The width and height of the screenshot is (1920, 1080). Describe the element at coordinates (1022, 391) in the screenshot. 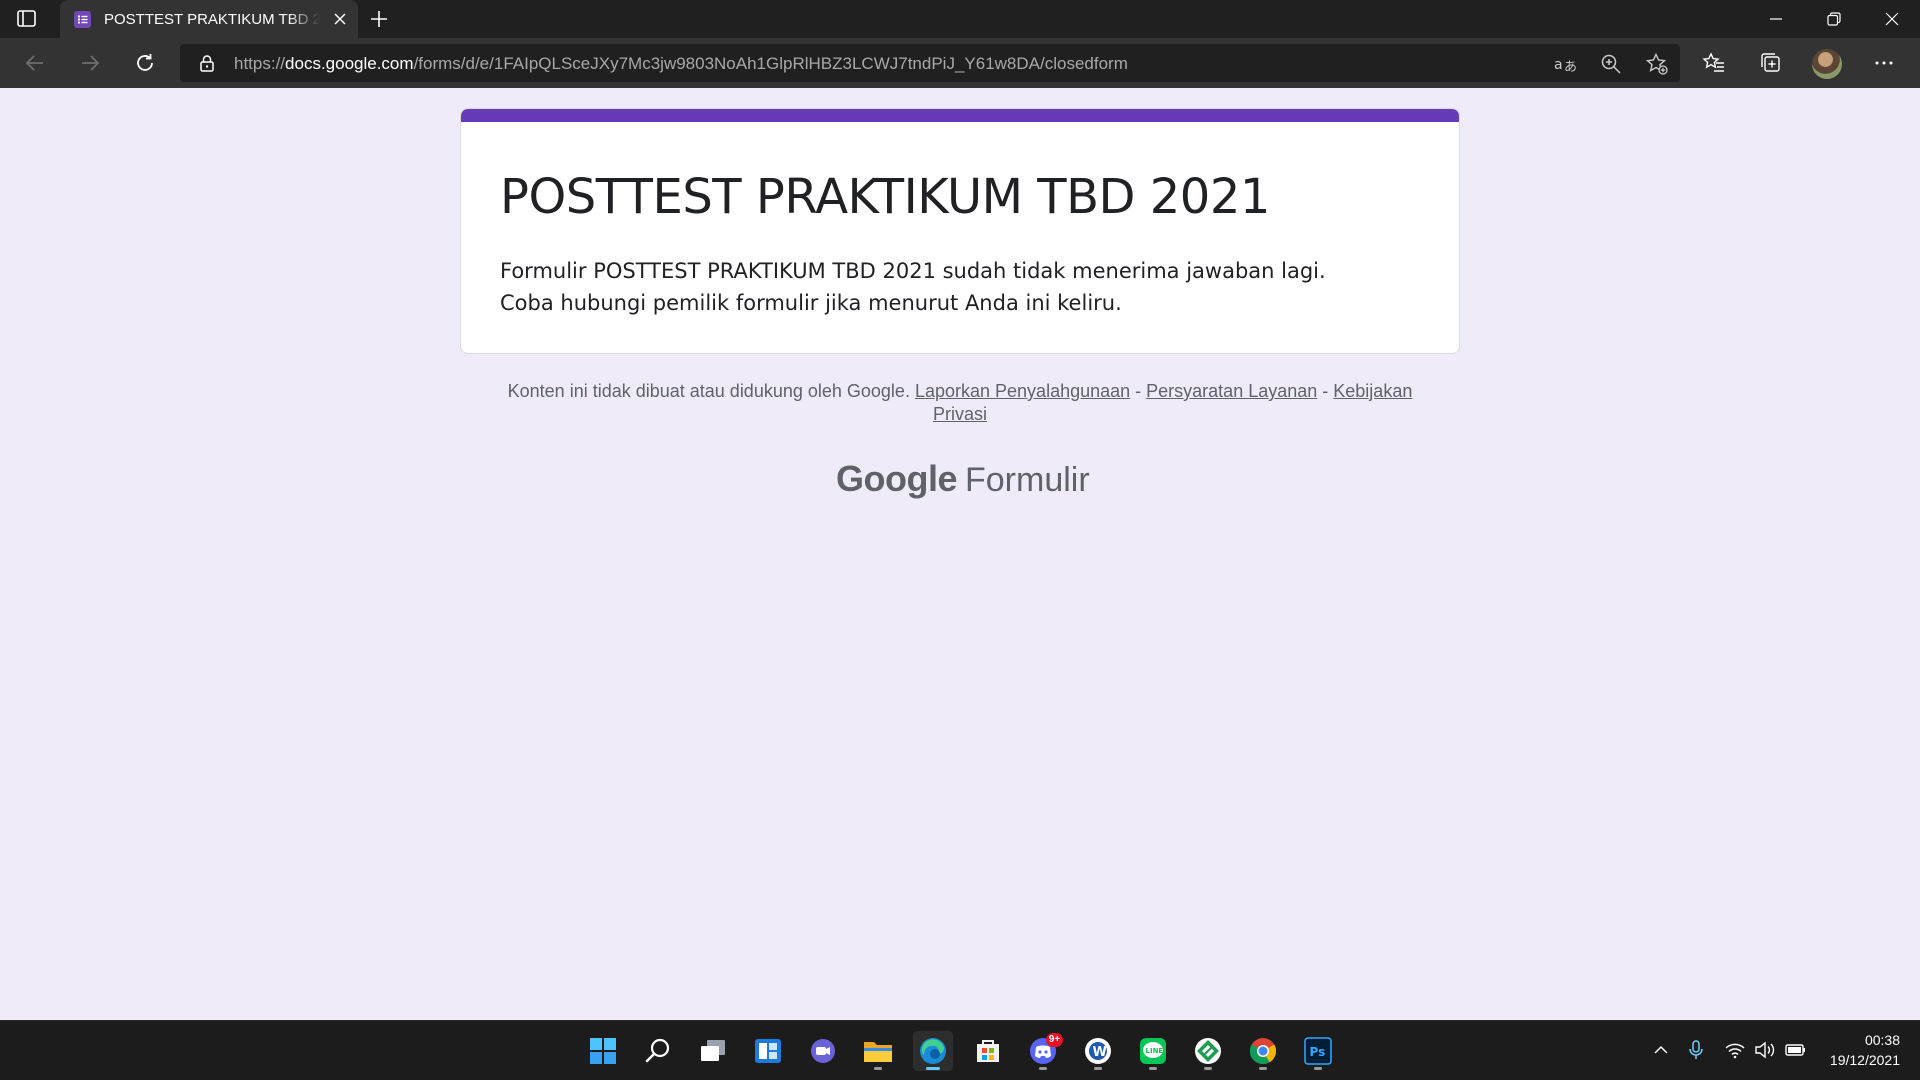

I see `report-abuse-link: Laporkan Penyalahgunaan` at that location.